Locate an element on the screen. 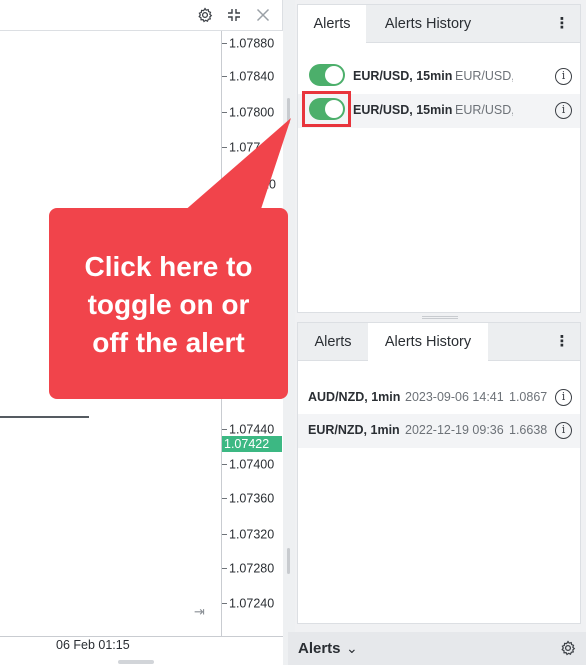 The width and height of the screenshot is (586, 665). history-row: AUD/NZD, 1min 2023-09-06 14:41 1.0867 i is located at coordinates (439, 398).